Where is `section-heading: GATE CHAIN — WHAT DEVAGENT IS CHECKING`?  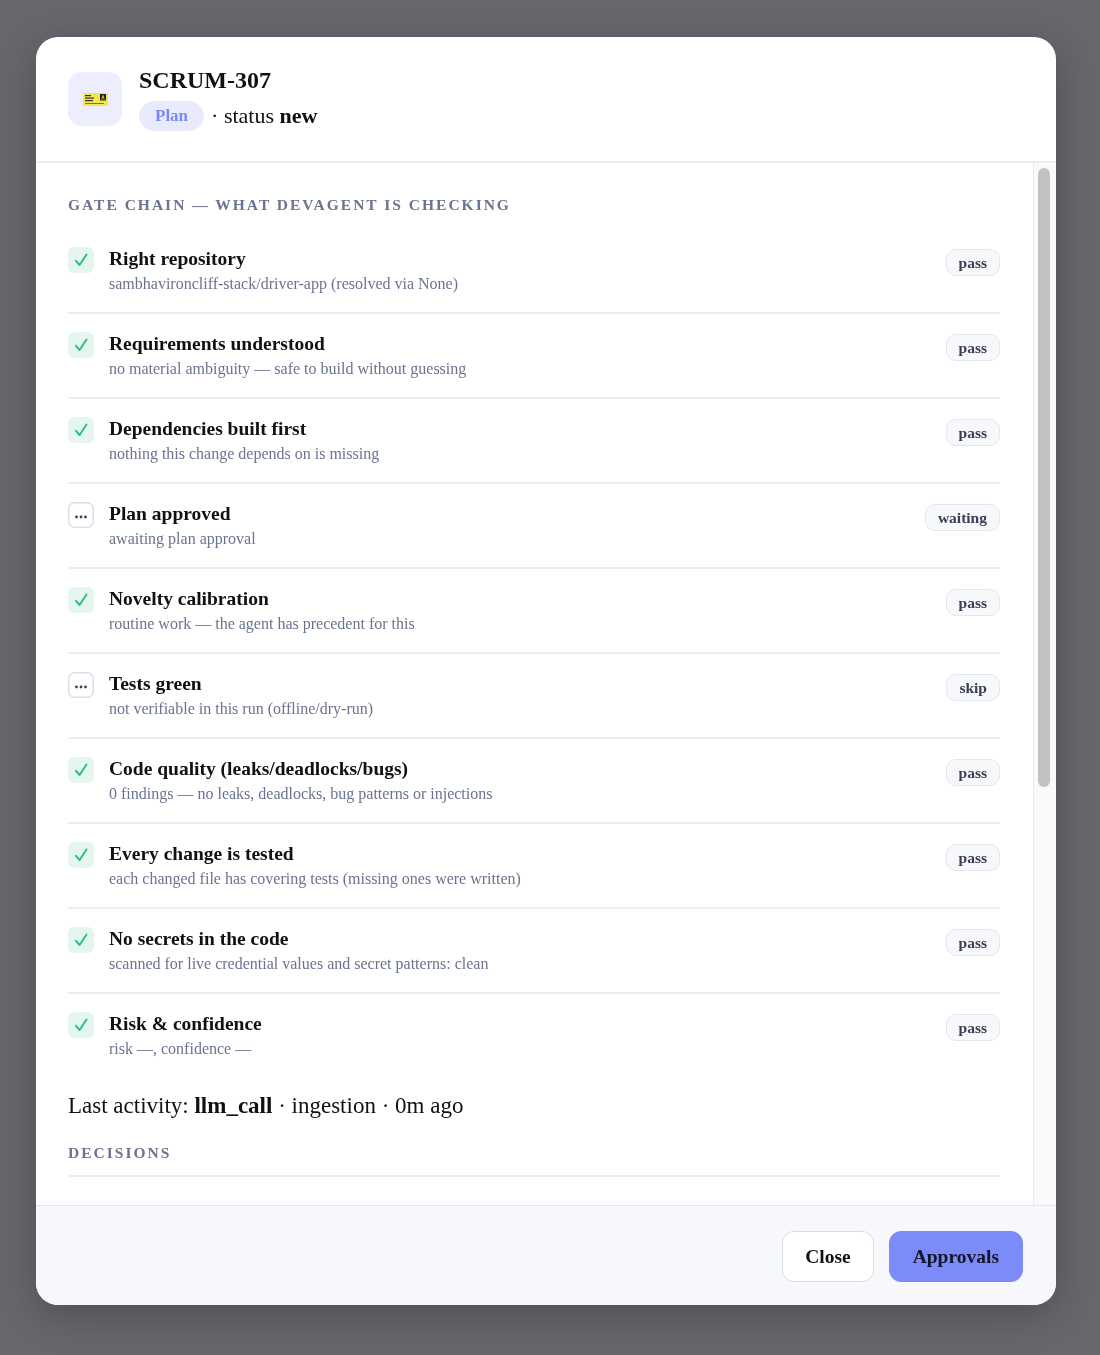
section-heading: GATE CHAIN — WHAT DEVAGENT IS CHECKING is located at coordinates (290, 205).